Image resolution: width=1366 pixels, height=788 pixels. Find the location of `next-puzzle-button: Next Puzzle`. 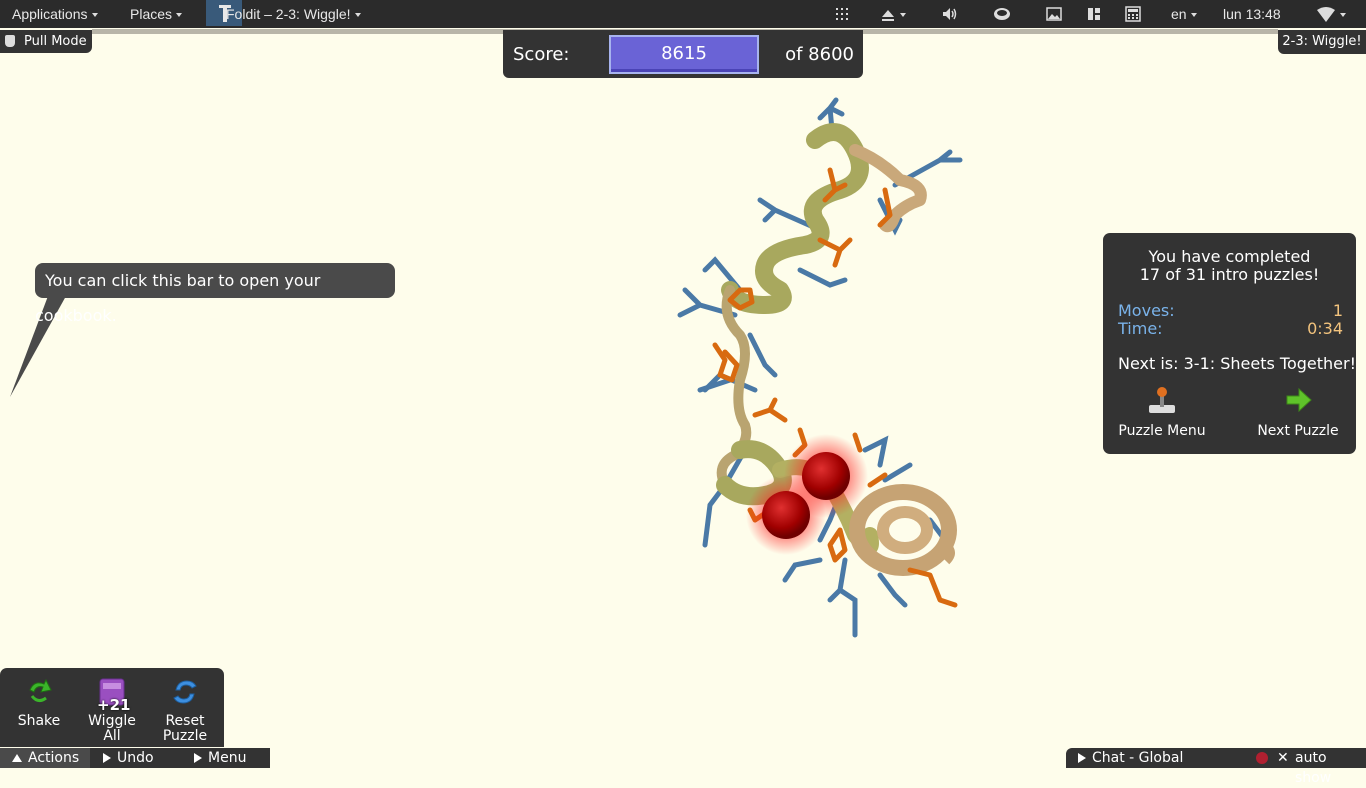

next-puzzle-button: Next Puzzle is located at coordinates (1298, 411).